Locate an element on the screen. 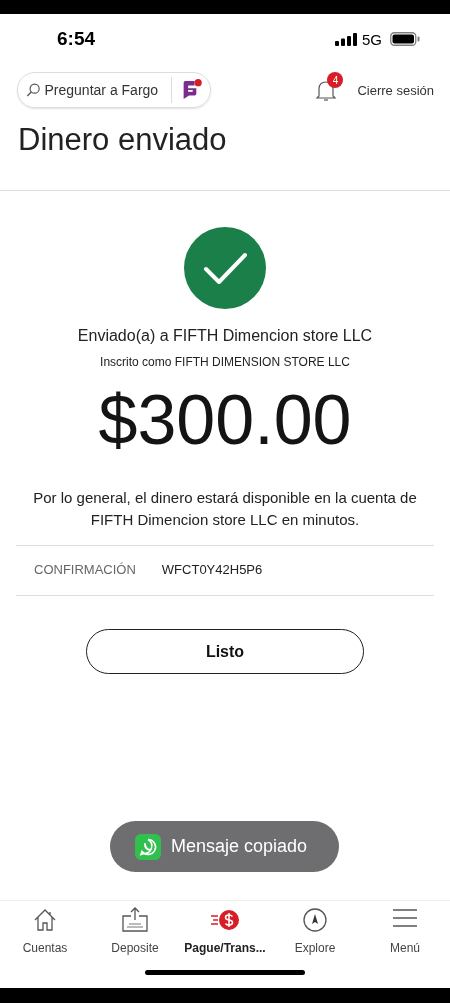 The image size is (450, 1003). chat-app-icon is located at coordinates (148, 846).